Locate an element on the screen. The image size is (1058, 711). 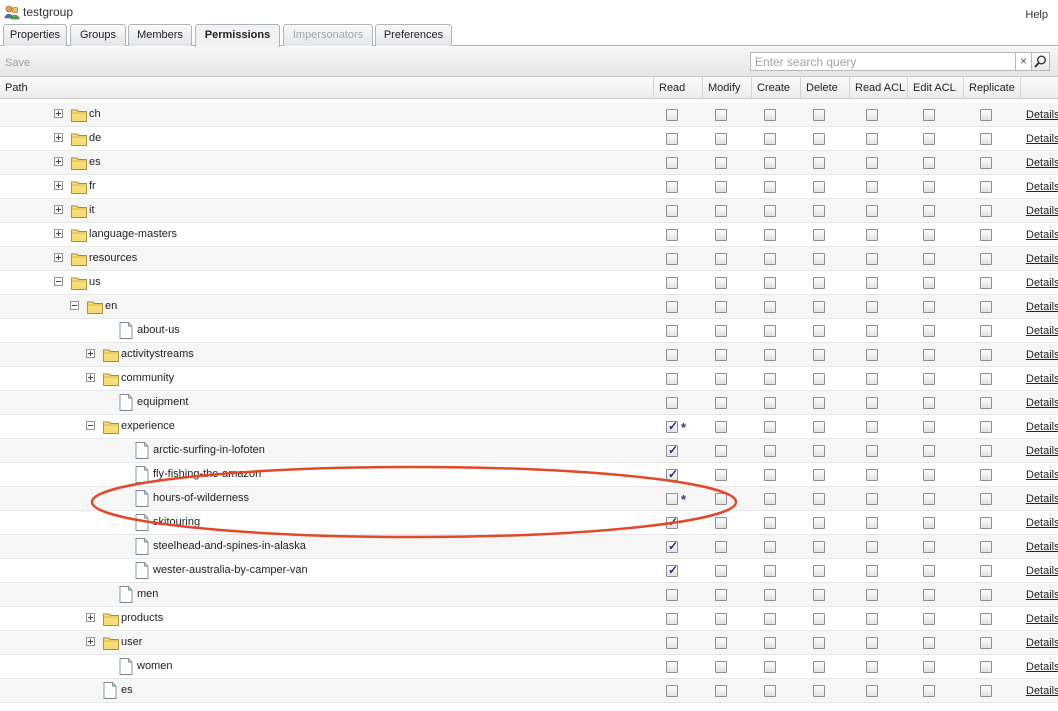
table-row: es Details is located at coordinates (529, 691).